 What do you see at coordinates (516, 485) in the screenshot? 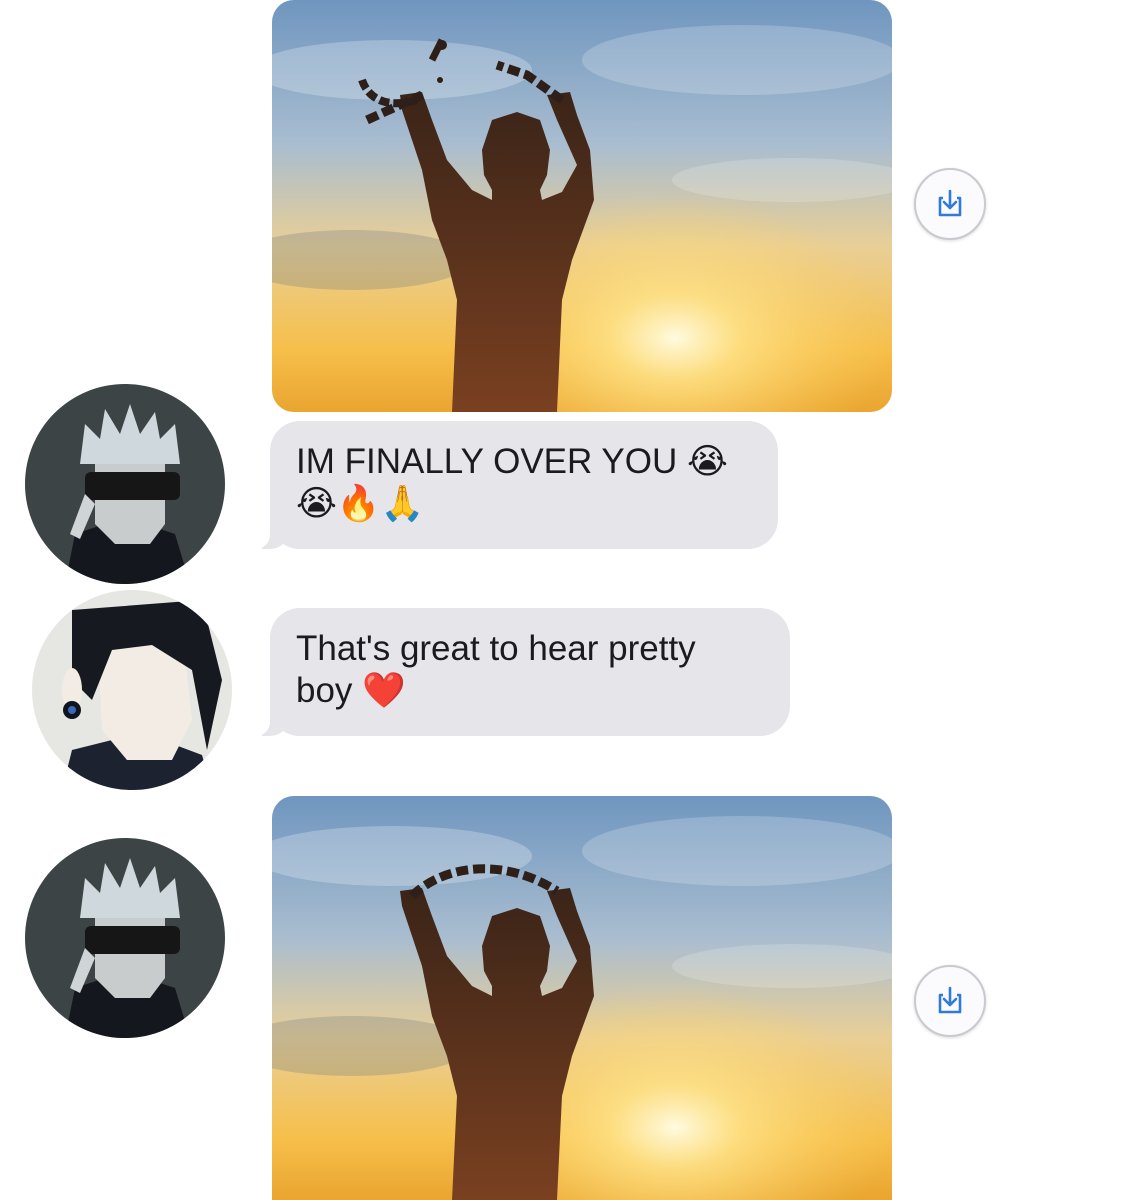
I see `message-bubble-received: IM FINALLY OVER YOU 😭 😭🔥🙏` at bounding box center [516, 485].